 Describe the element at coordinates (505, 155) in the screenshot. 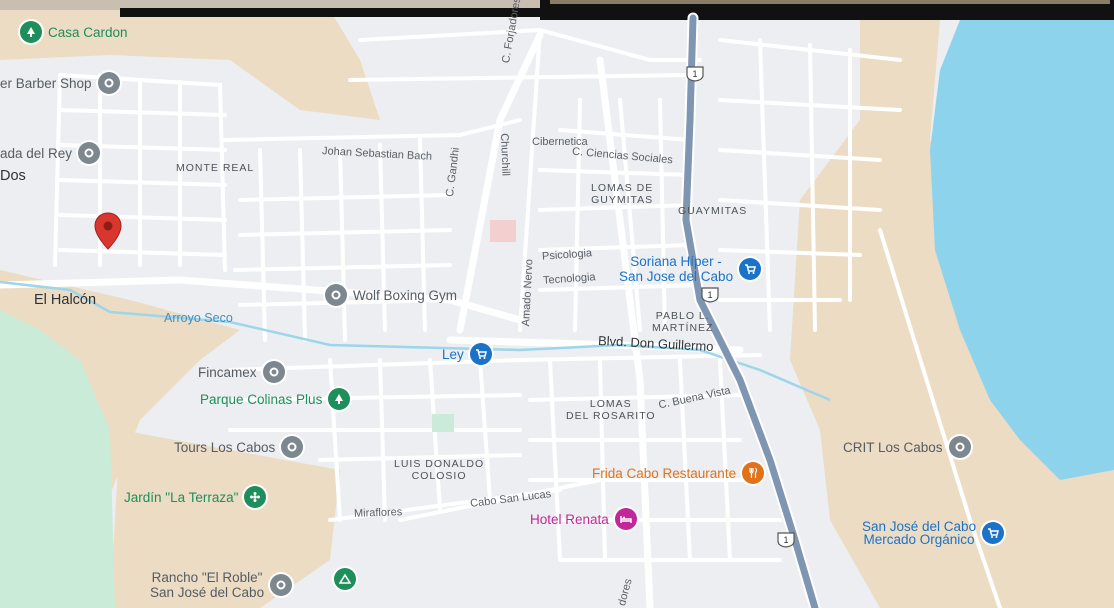

I see `street-label-churchill: Churchill` at that location.